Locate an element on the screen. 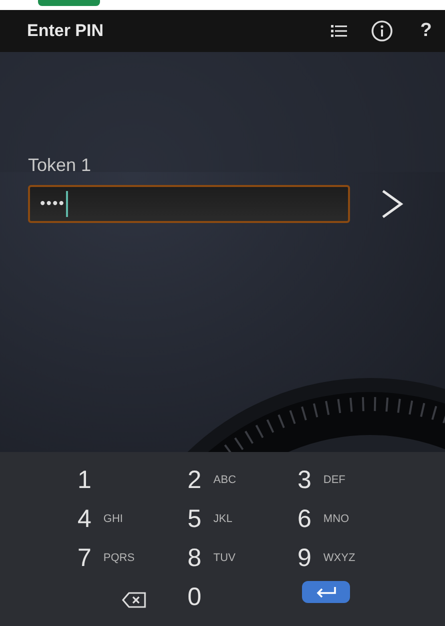 This screenshot has width=445, height=626. info-button is located at coordinates (382, 31).